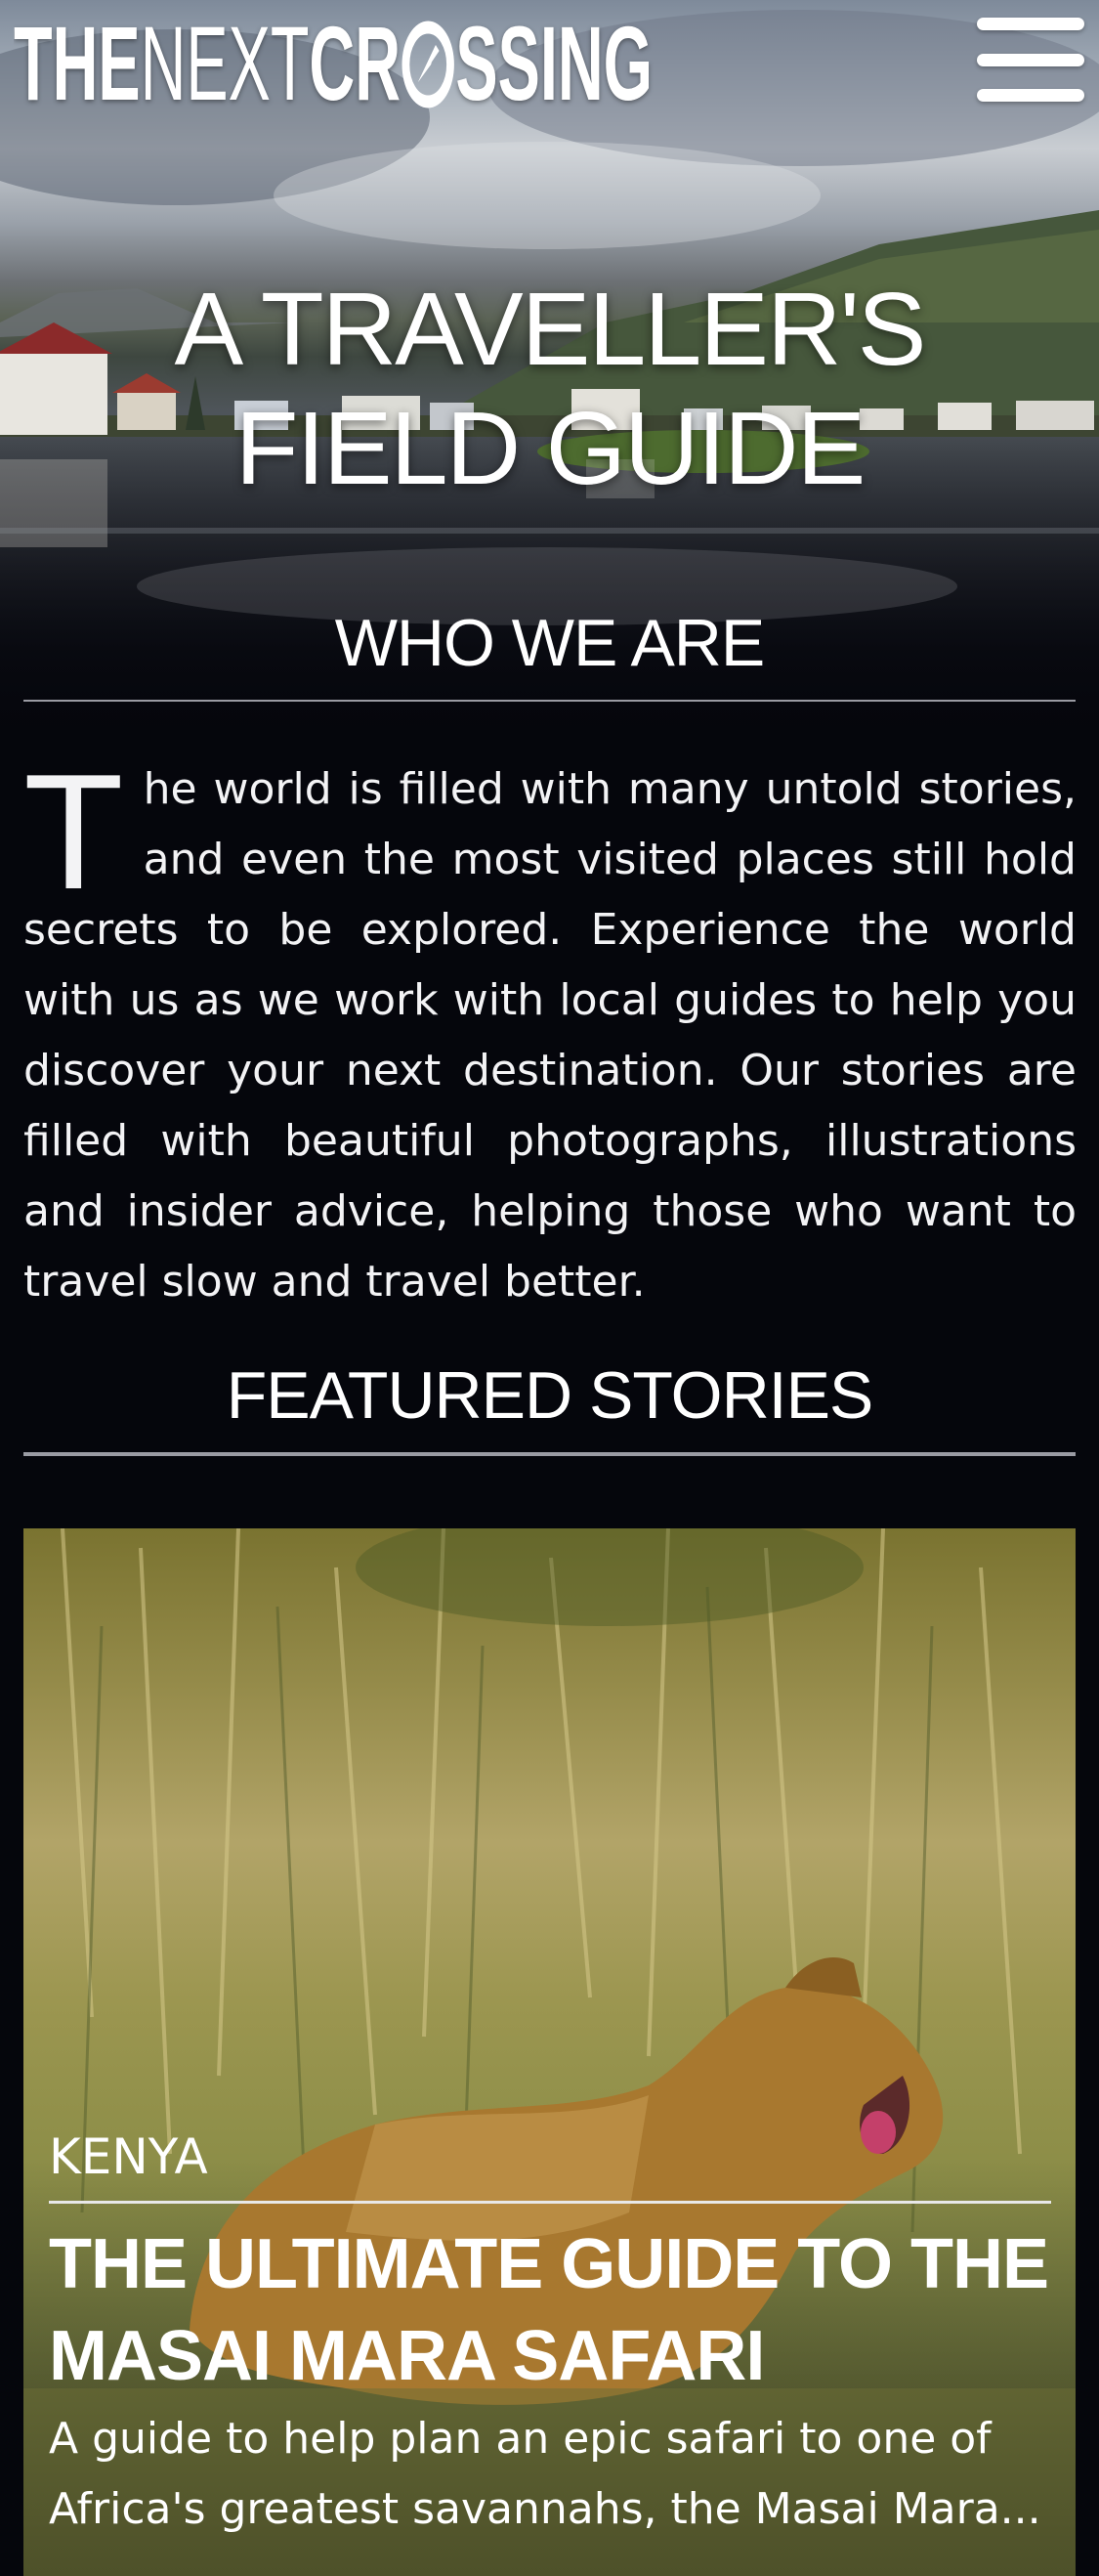 Image resolution: width=1099 pixels, height=2576 pixels. Describe the element at coordinates (78, 64) in the screenshot. I see `logo-the: THE` at that location.